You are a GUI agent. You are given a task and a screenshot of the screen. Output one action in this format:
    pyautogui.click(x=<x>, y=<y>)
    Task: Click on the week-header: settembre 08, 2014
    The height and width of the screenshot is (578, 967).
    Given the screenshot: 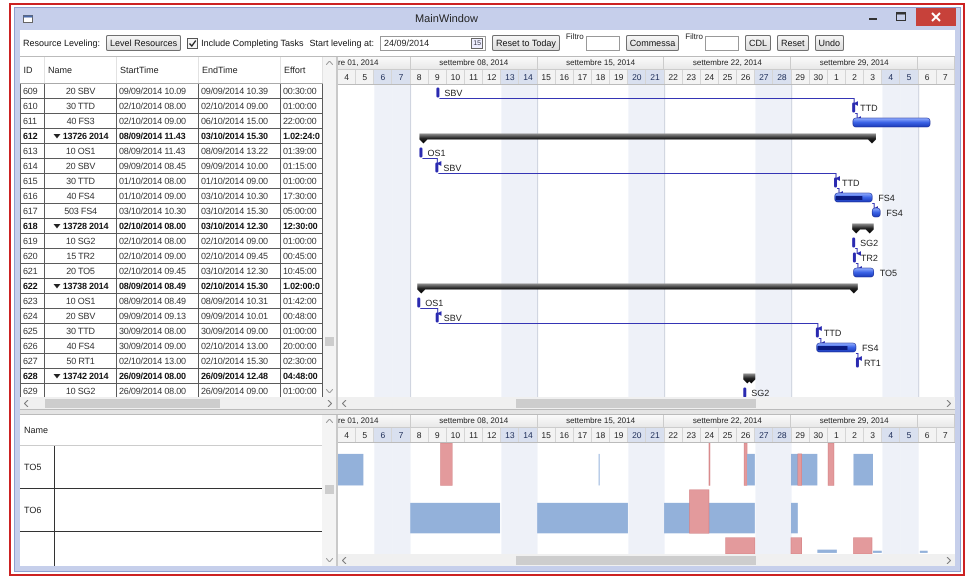 What is the action you would take?
    pyautogui.click(x=474, y=63)
    